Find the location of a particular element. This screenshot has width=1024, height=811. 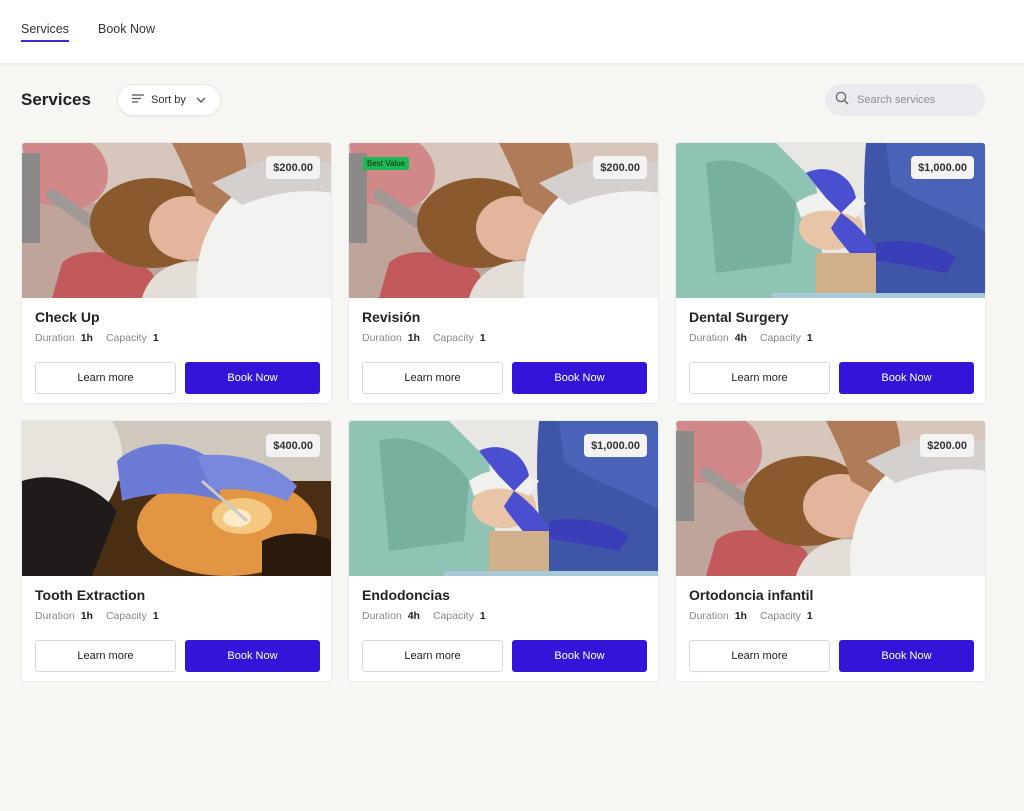

service-name: Ortodoncia infantil is located at coordinates (751, 595).